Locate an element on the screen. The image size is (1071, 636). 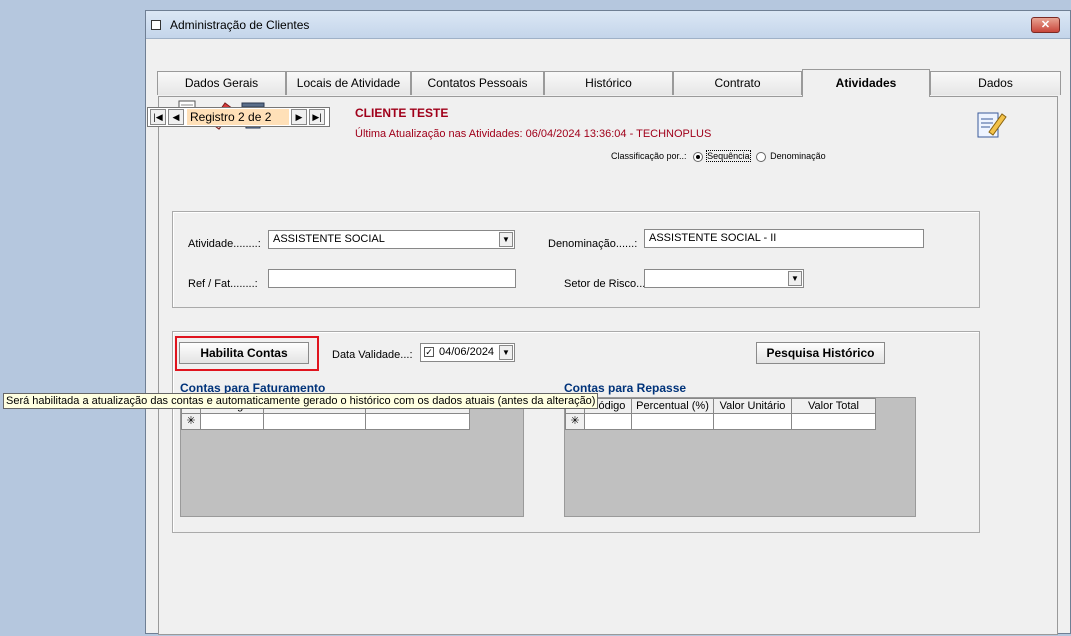
activity-group is located at coordinates (576, 259).